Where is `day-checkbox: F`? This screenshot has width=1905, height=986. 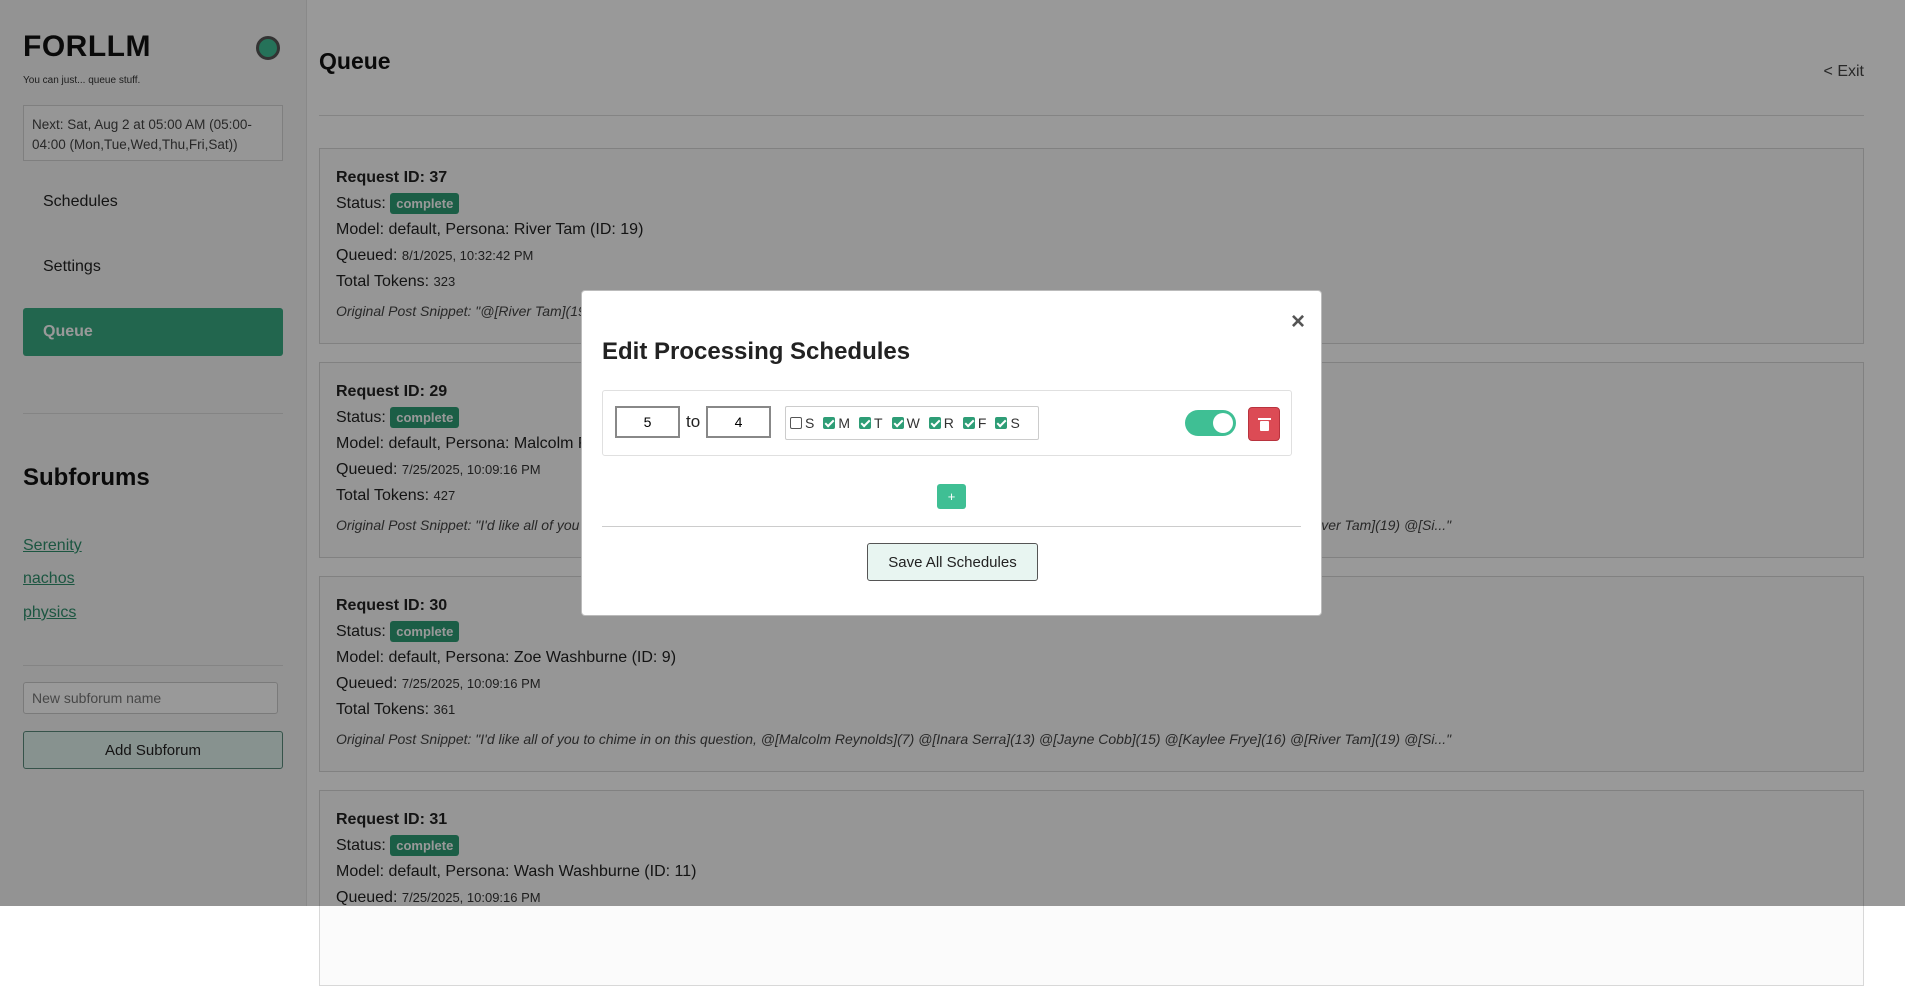
day-checkbox: F is located at coordinates (974, 423).